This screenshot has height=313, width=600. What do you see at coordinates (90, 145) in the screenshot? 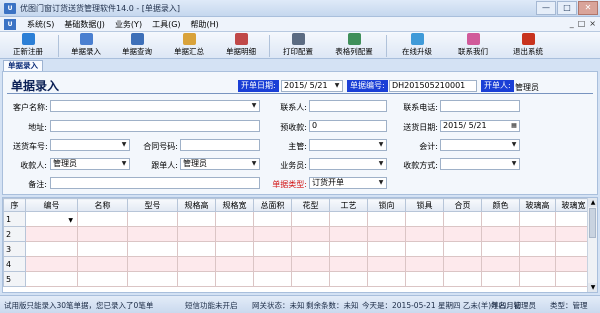
I see `car-no-input: ▼` at bounding box center [90, 145].